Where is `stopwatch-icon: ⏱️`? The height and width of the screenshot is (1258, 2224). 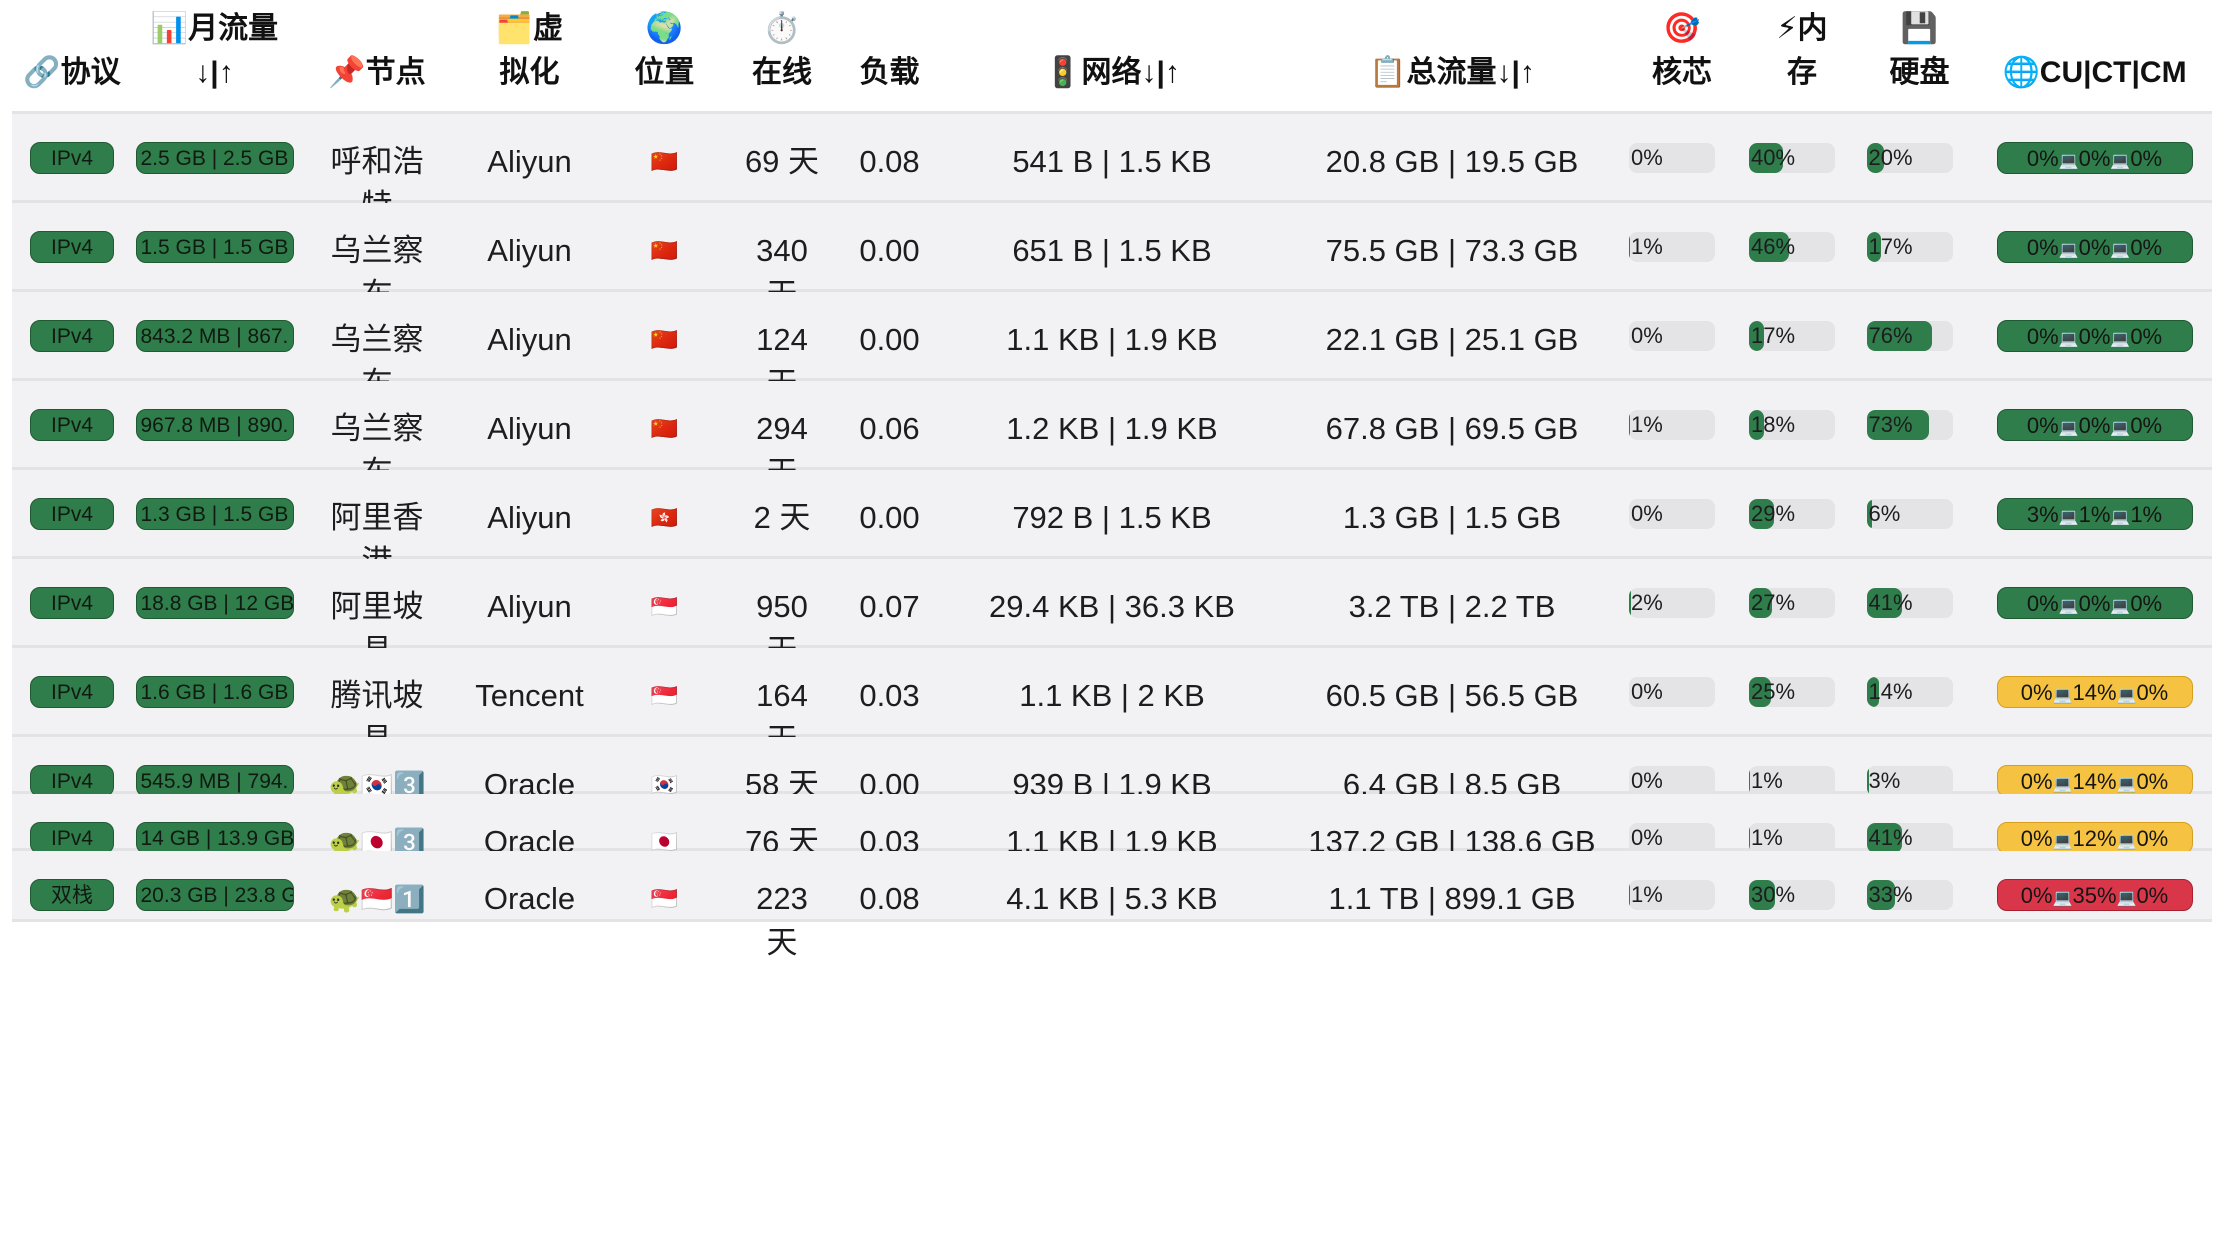 stopwatch-icon: ⏱️ is located at coordinates (782, 28).